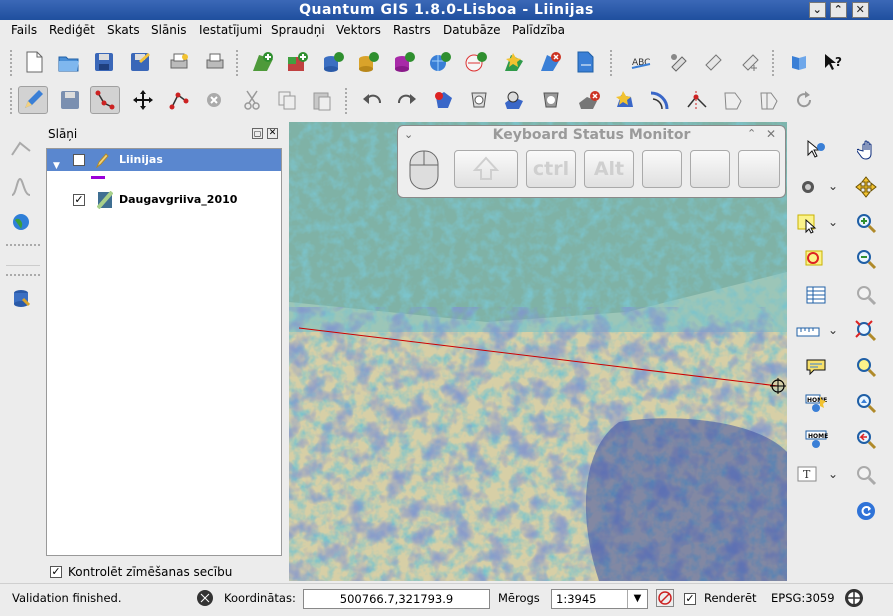  I want to click on add-vertex-edit-icon, so click(21, 150).